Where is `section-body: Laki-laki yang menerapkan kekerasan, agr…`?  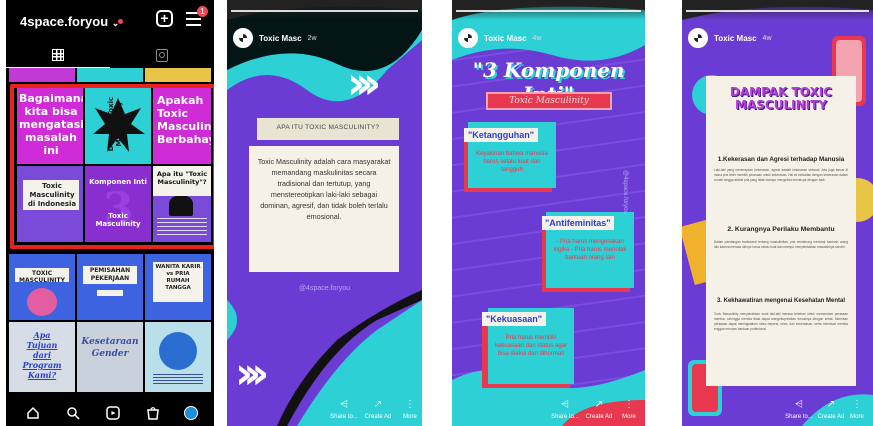
section-body: Laki-laki yang menerapkan kekerasan, agr… is located at coordinates (781, 175).